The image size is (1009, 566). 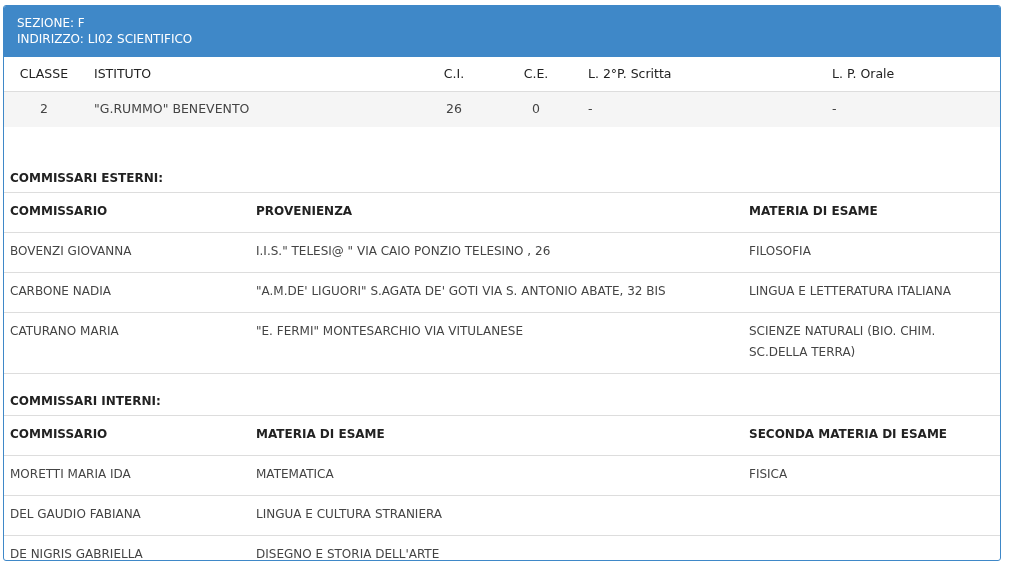 What do you see at coordinates (51, 23) in the screenshot?
I see `header-text: SEZIONE: F` at bounding box center [51, 23].